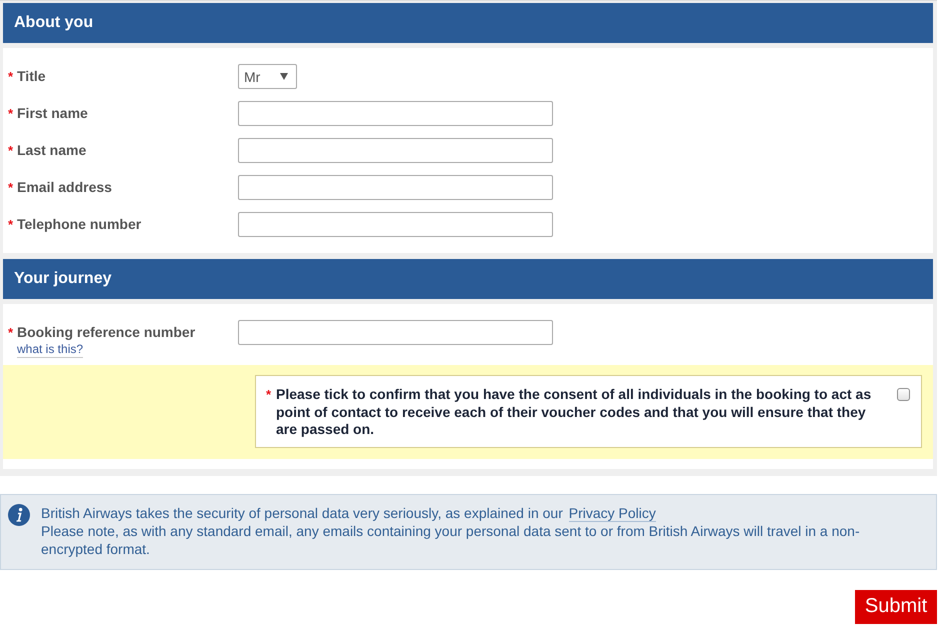 The height and width of the screenshot is (629, 943). I want to click on field-label: Telephone number, so click(79, 224).